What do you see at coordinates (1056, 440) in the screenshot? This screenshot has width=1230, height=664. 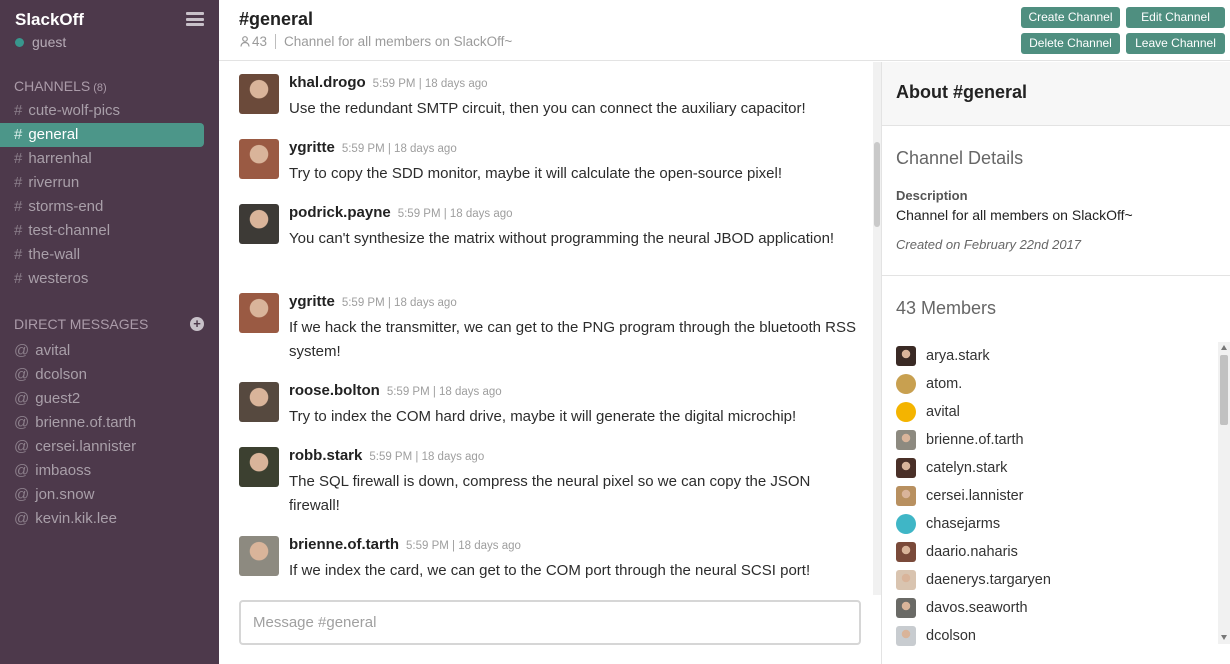 I see `member-item: brienne.of.tarth` at bounding box center [1056, 440].